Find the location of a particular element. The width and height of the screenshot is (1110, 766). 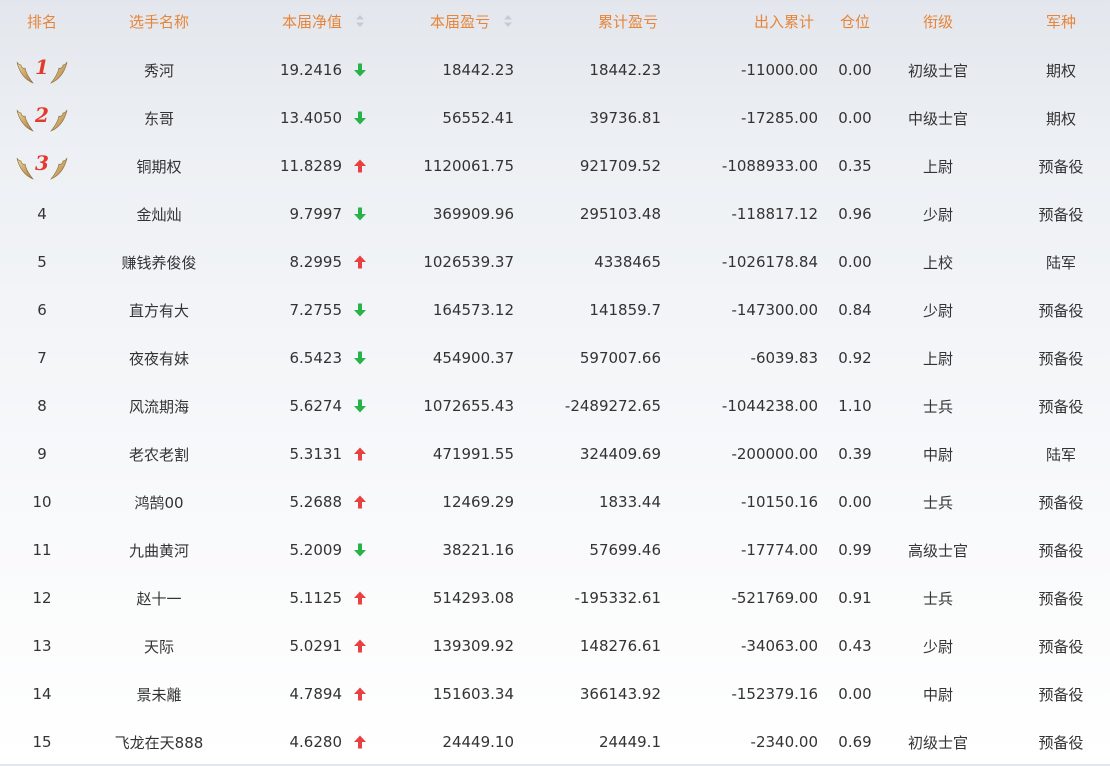

flow-total: -34063.00 is located at coordinates (779, 646).